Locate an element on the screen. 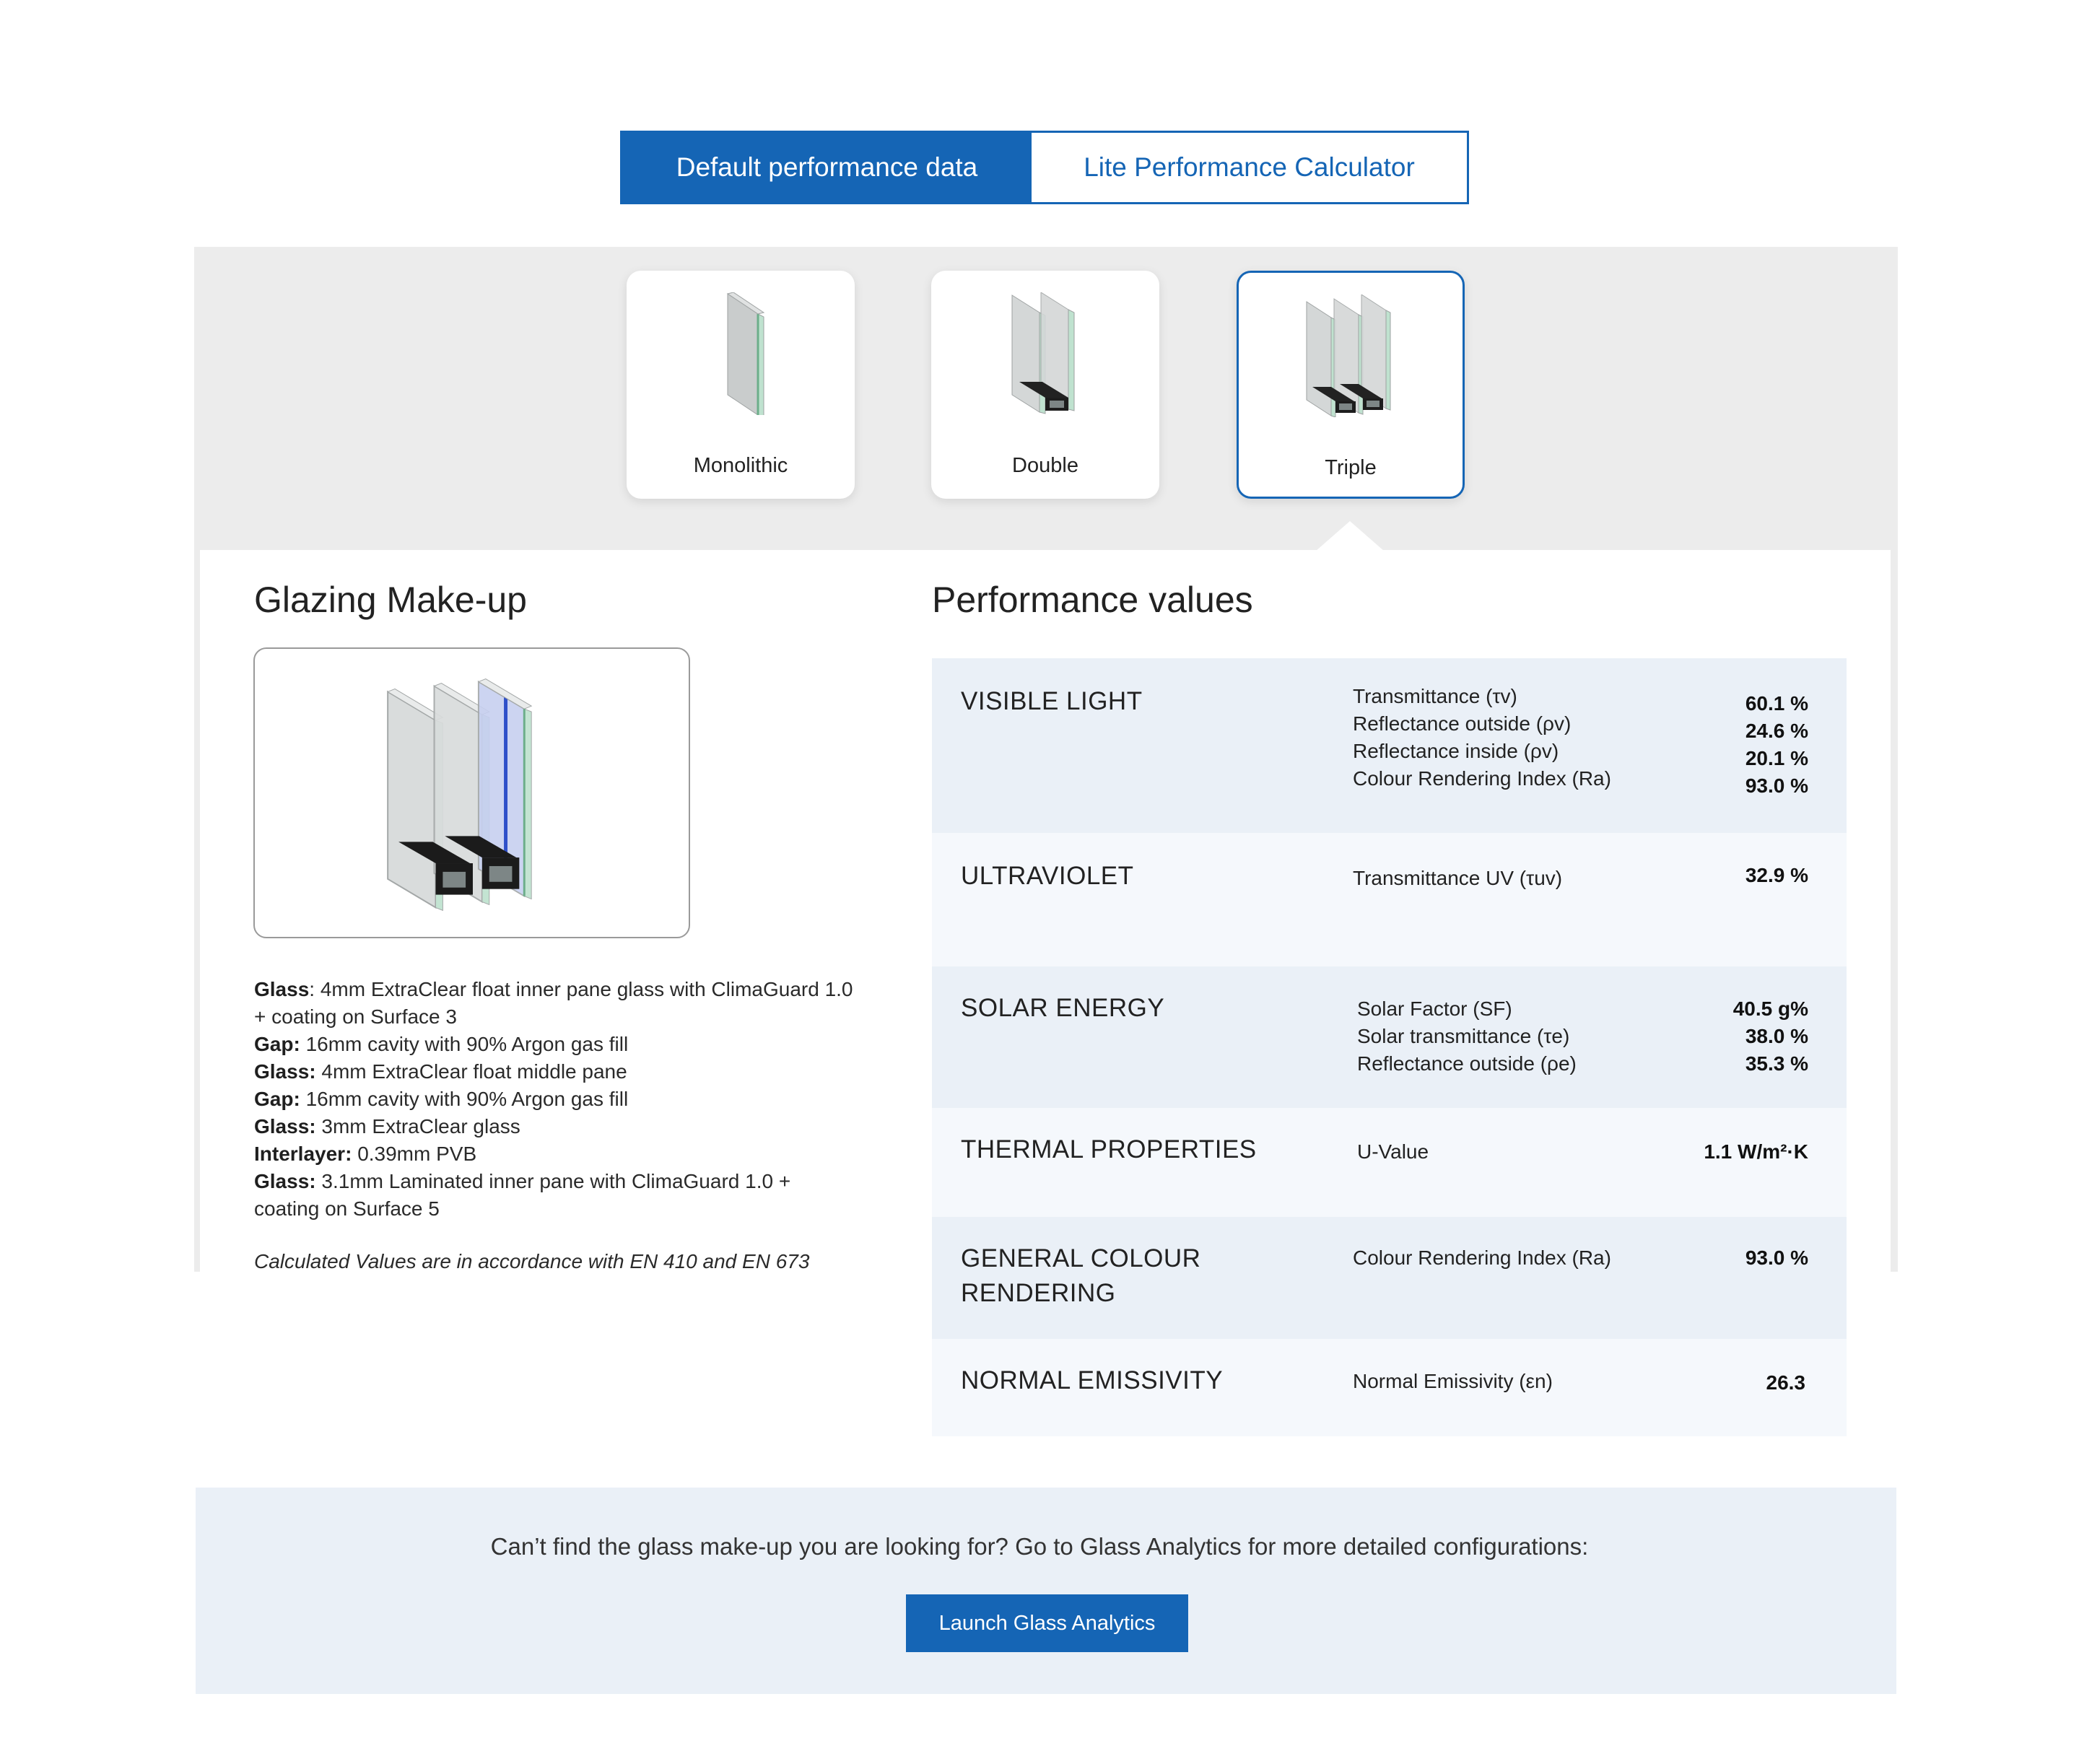 The image size is (2079, 1764). makeup-line: Interlayer: 0.39mm PVB is located at coordinates (557, 1154).